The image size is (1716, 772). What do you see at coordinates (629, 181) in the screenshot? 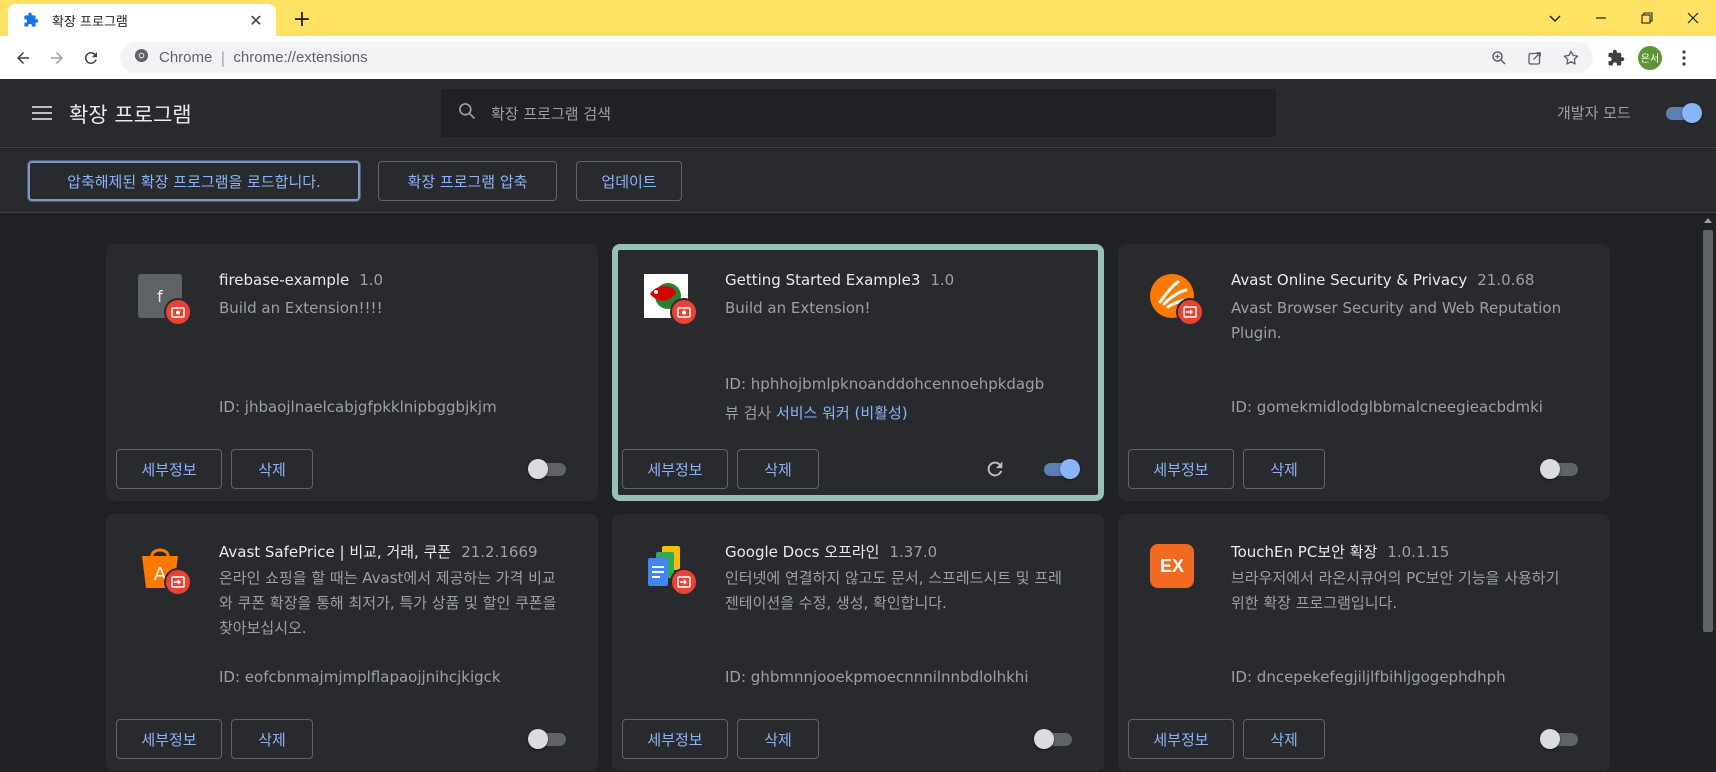
I see `update-button: 업데이트` at bounding box center [629, 181].